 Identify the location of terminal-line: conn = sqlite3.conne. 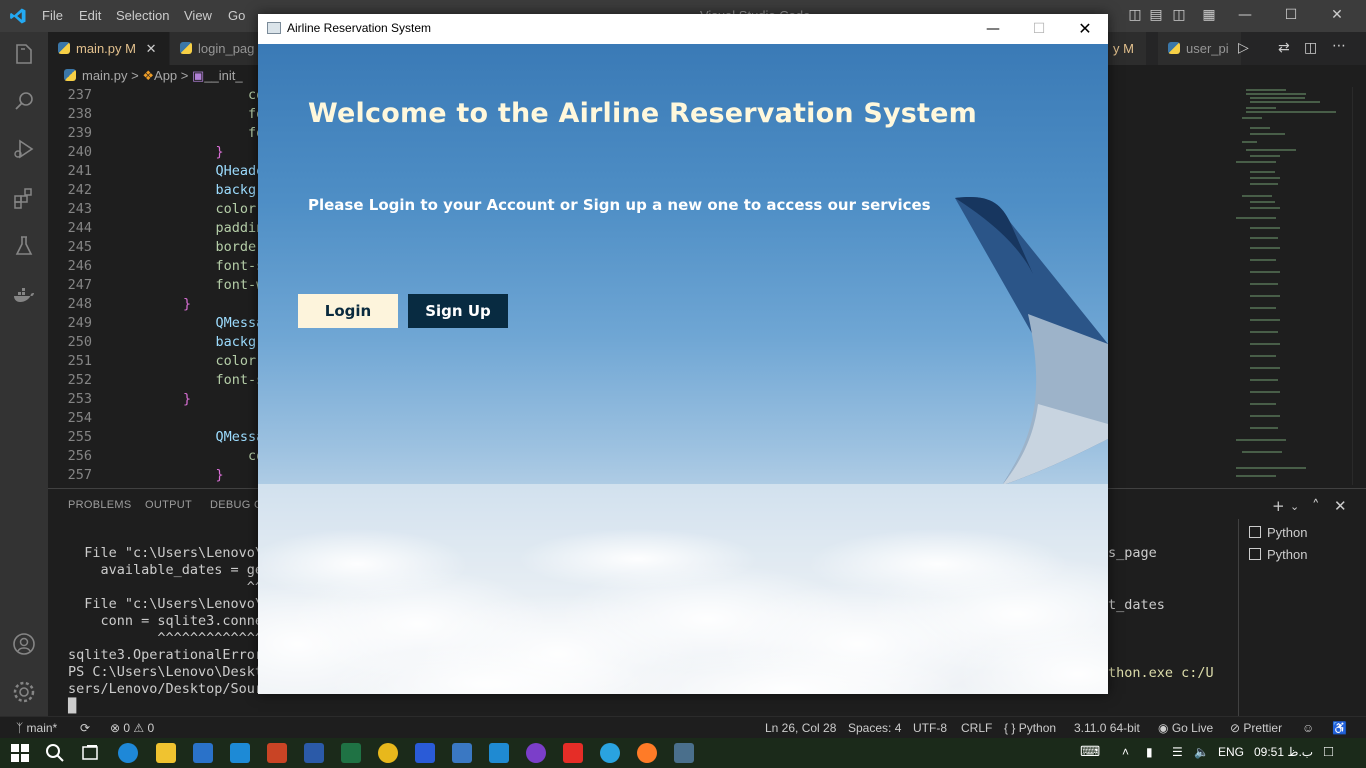
(166, 621).